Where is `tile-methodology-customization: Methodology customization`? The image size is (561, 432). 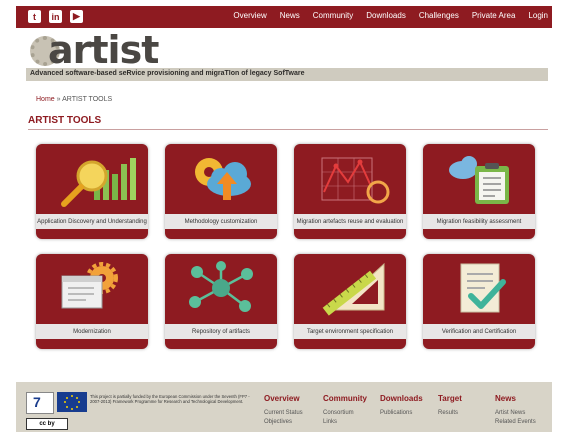 tile-methodology-customization: Methodology customization is located at coordinates (221, 191).